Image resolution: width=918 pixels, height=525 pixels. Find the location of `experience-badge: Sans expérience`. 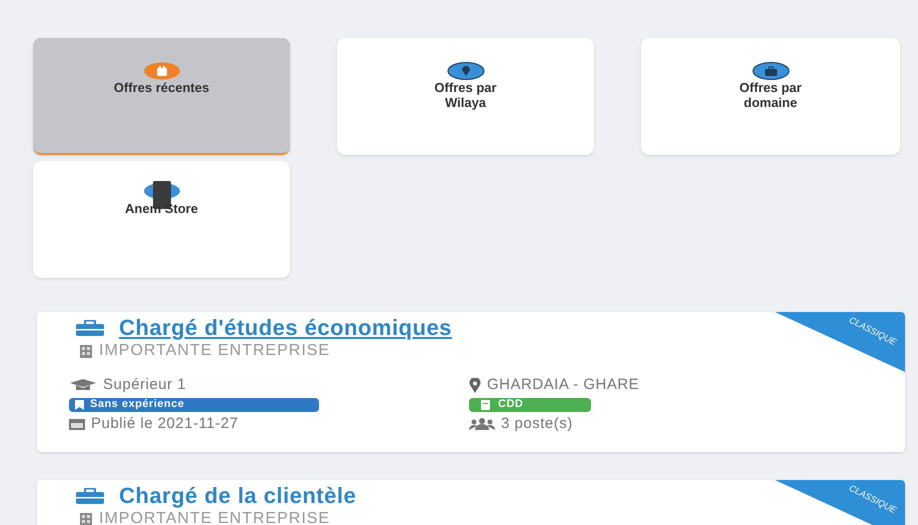

experience-badge: Sans expérience is located at coordinates (194, 405).